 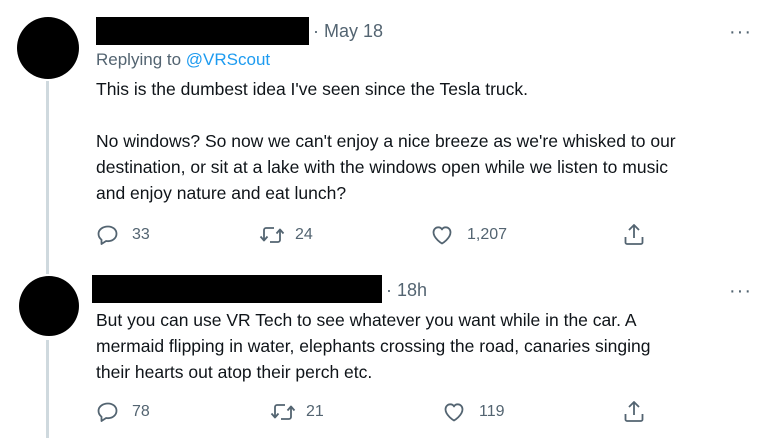 What do you see at coordinates (141, 411) in the screenshot?
I see `reply-count: 78` at bounding box center [141, 411].